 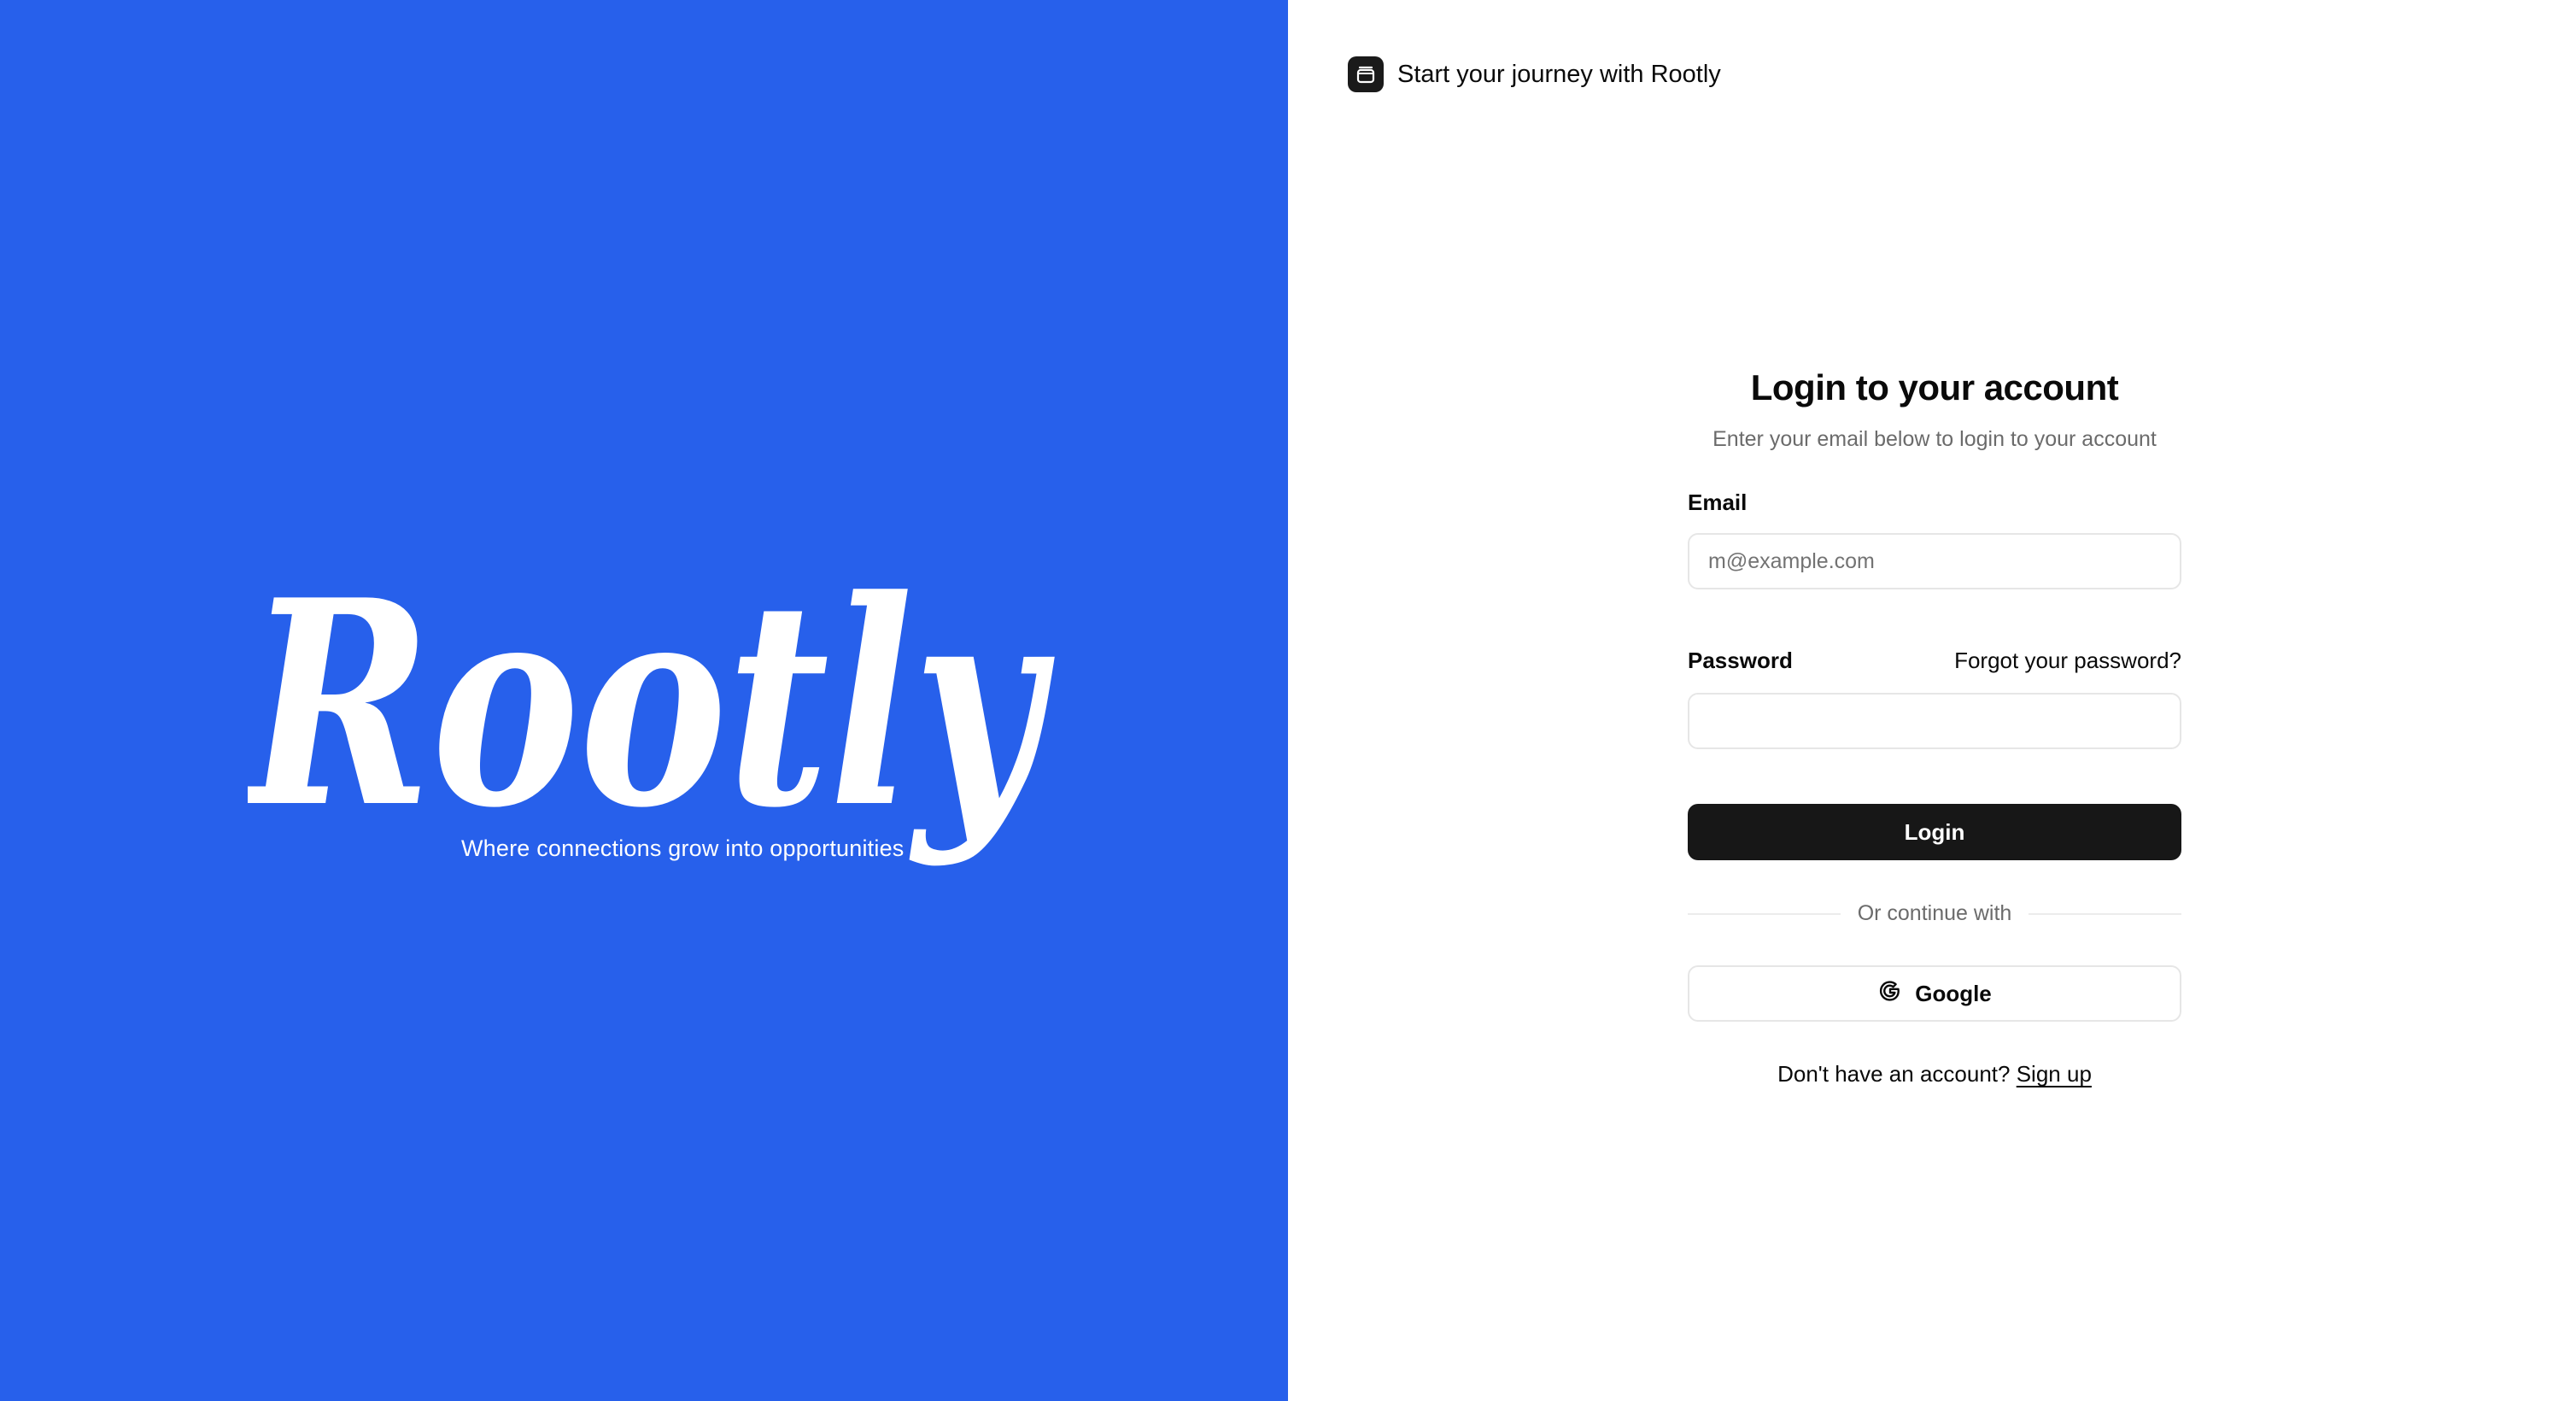 What do you see at coordinates (1934, 561) in the screenshot?
I see `email-input` at bounding box center [1934, 561].